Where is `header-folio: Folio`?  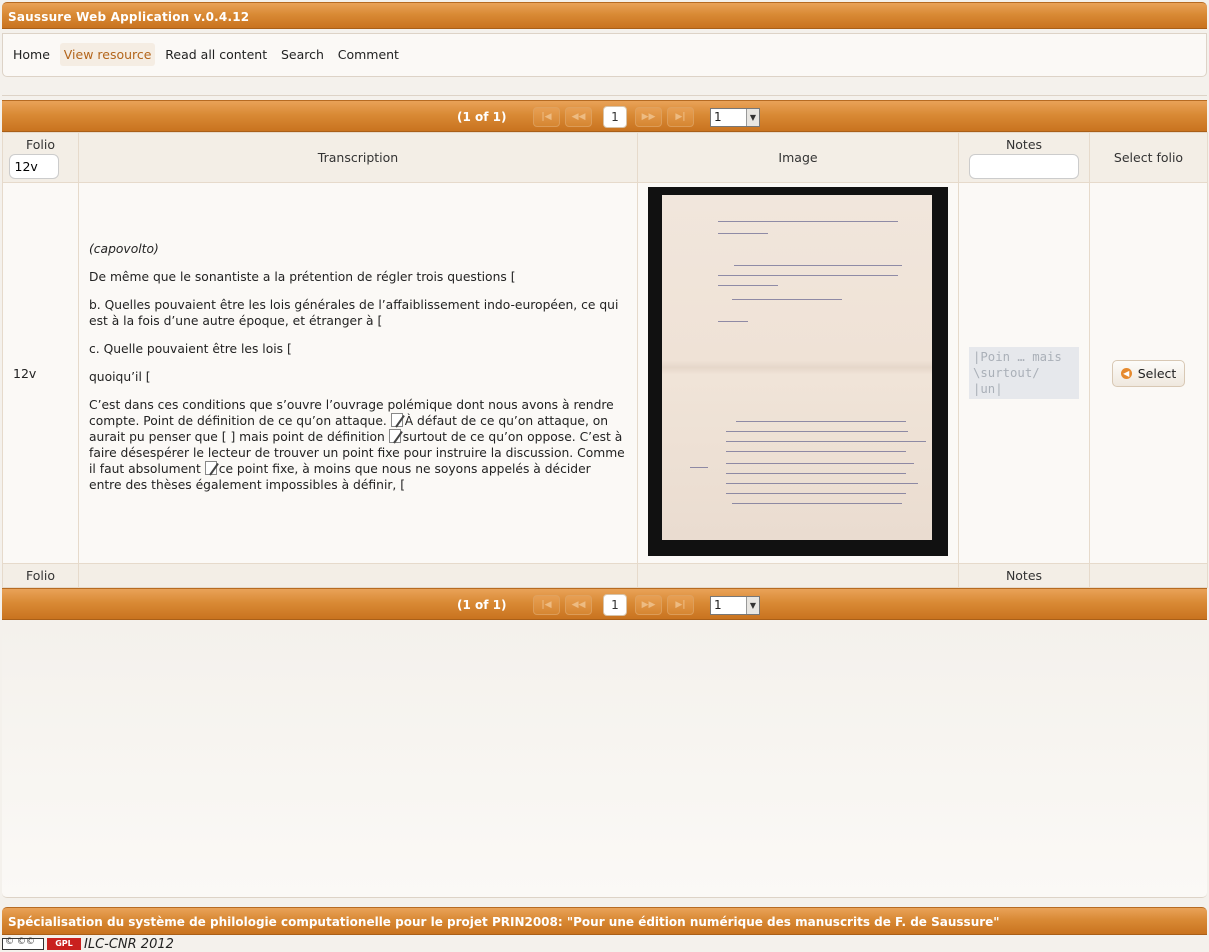 header-folio: Folio is located at coordinates (40, 157).